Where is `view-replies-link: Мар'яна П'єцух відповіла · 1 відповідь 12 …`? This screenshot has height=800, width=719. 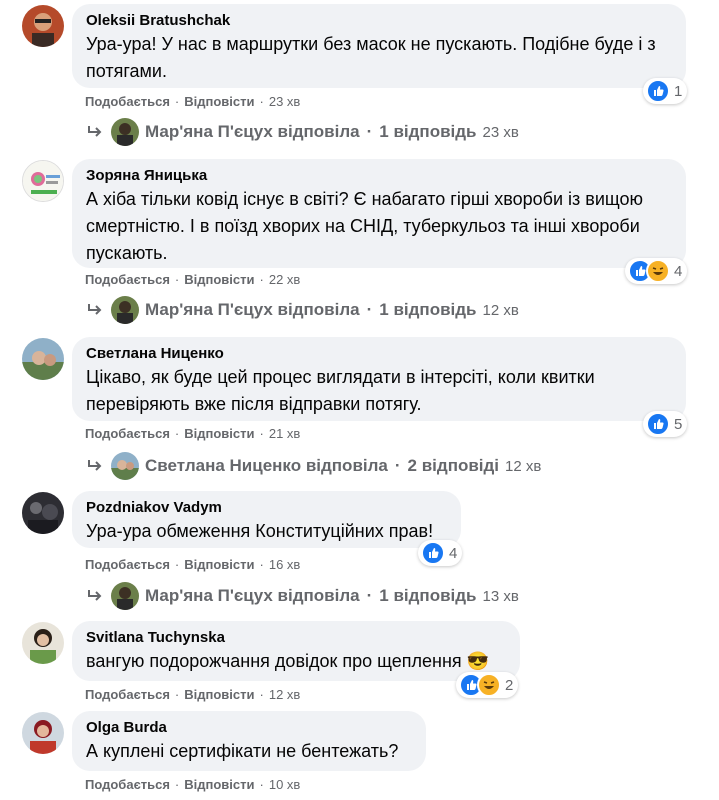
view-replies-link: Мар'яна П'єцух відповіла · 1 відповідь 12 … is located at coordinates (302, 310).